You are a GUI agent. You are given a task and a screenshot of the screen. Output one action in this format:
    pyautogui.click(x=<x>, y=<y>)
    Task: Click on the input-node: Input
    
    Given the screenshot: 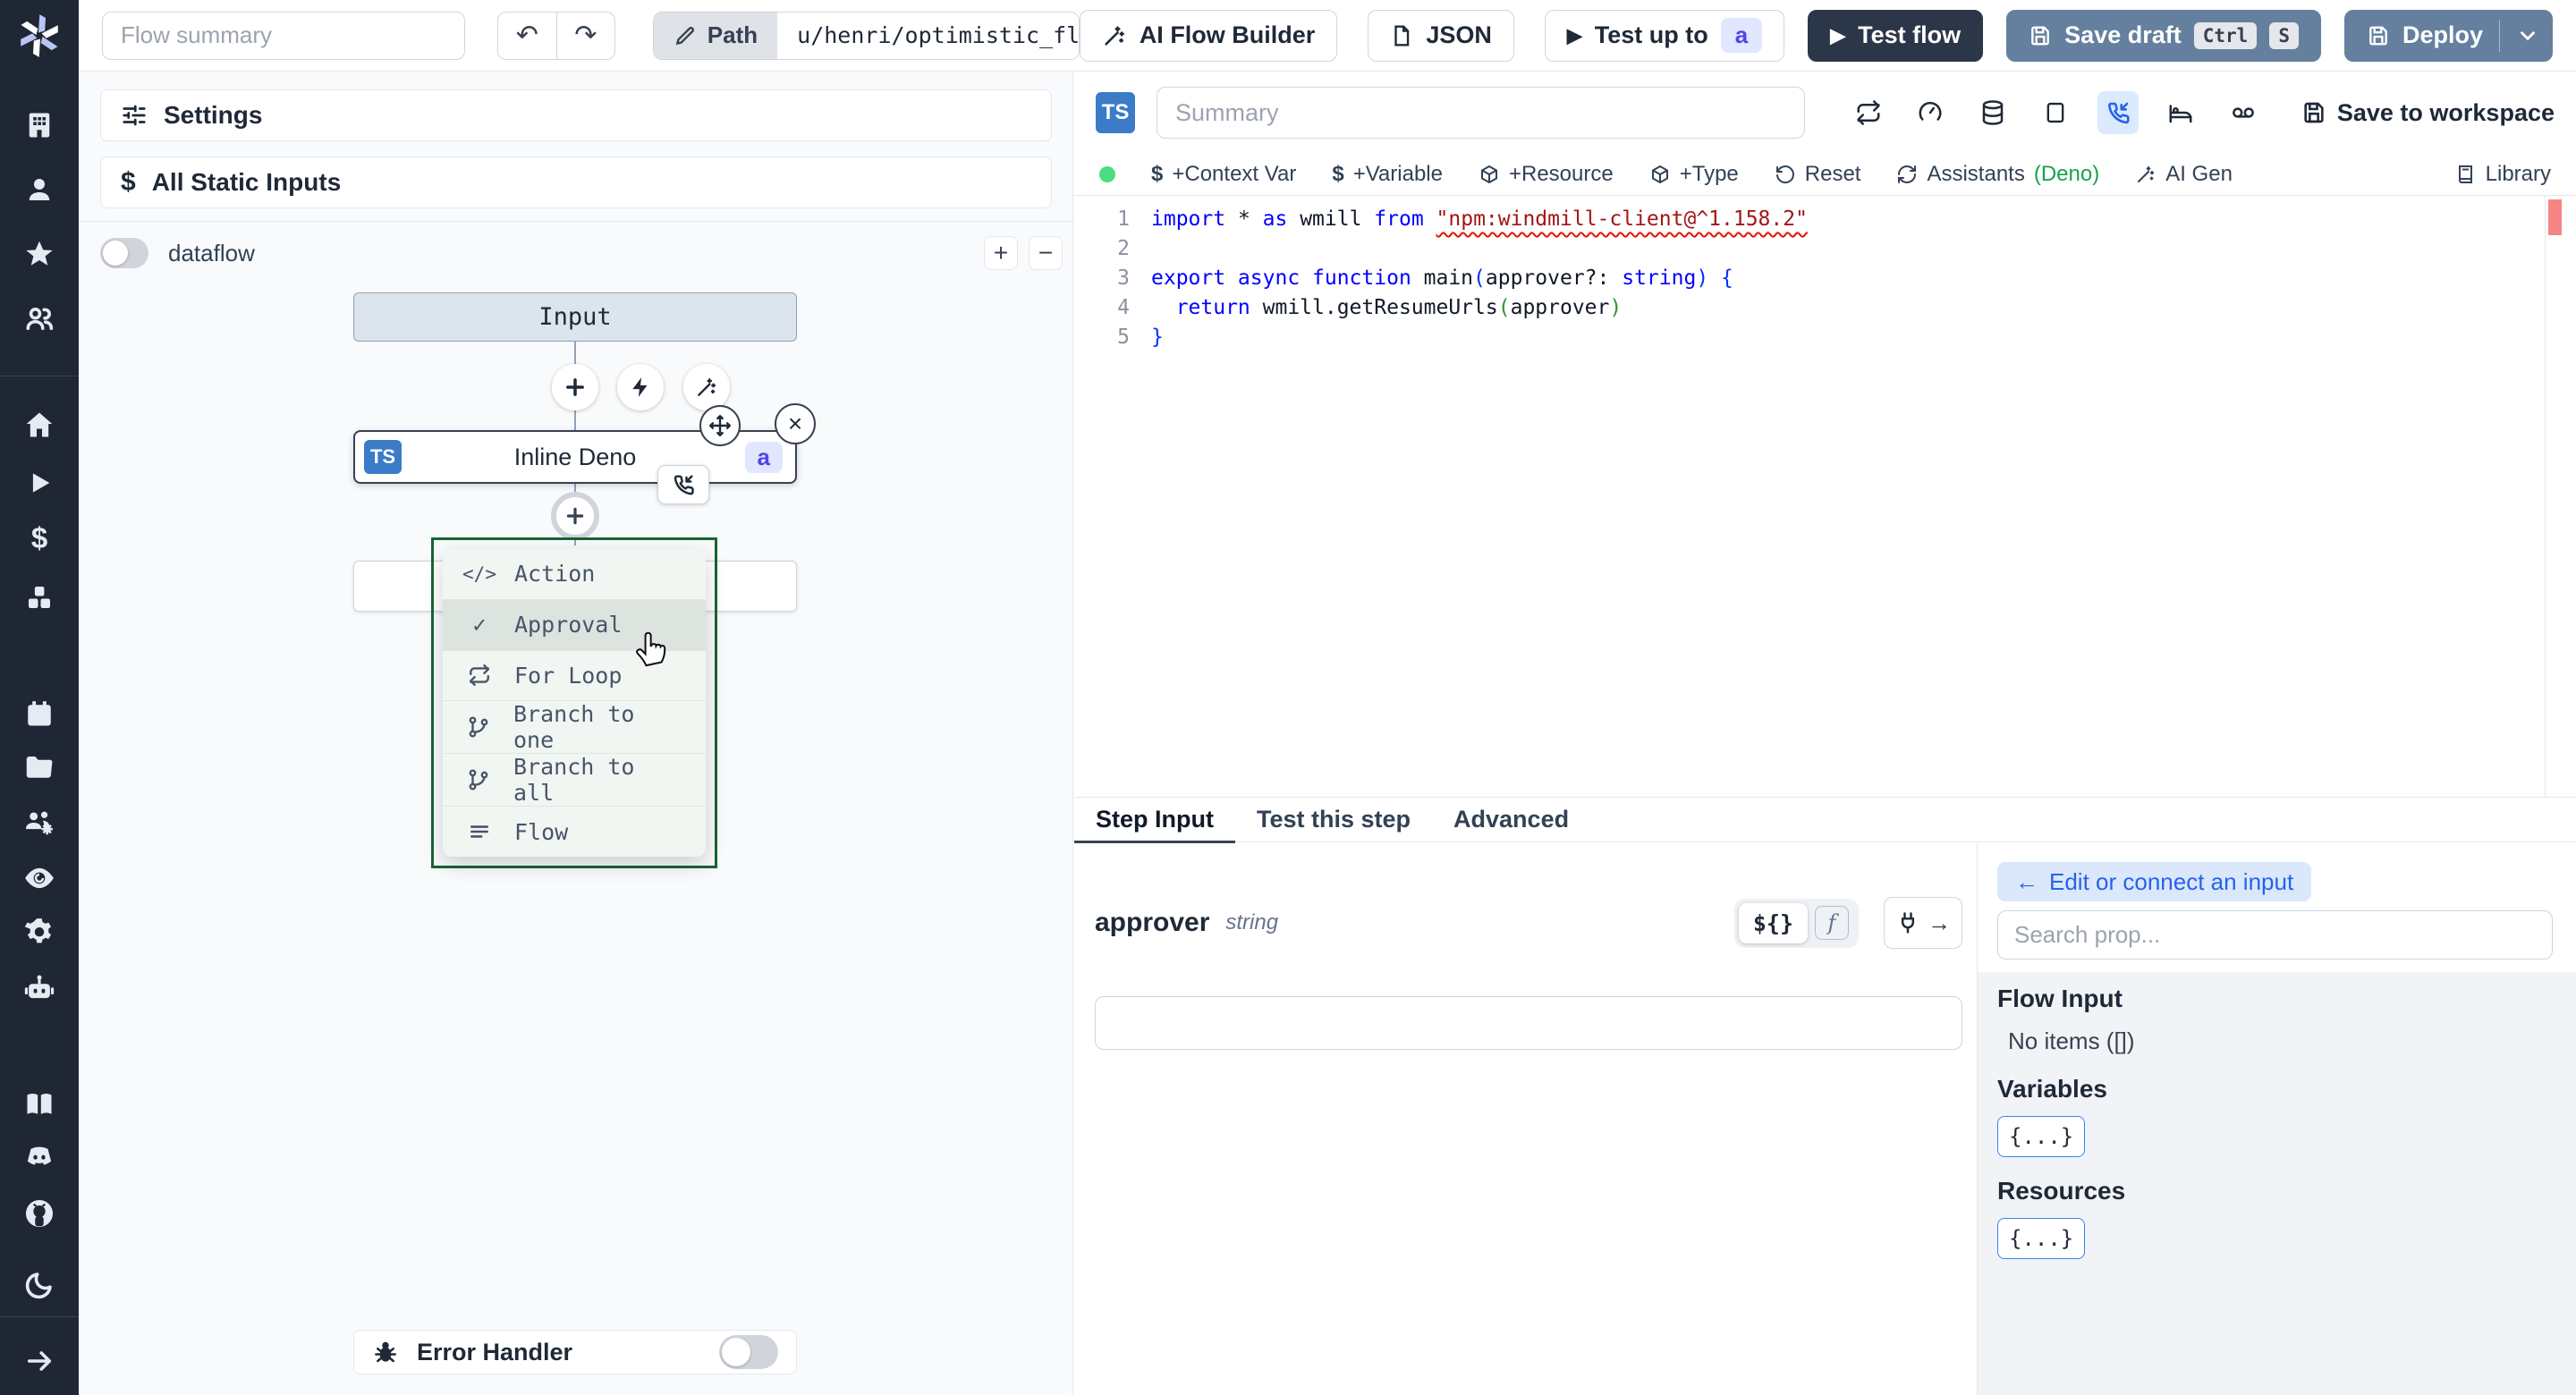 What is the action you would take?
    pyautogui.click(x=575, y=317)
    